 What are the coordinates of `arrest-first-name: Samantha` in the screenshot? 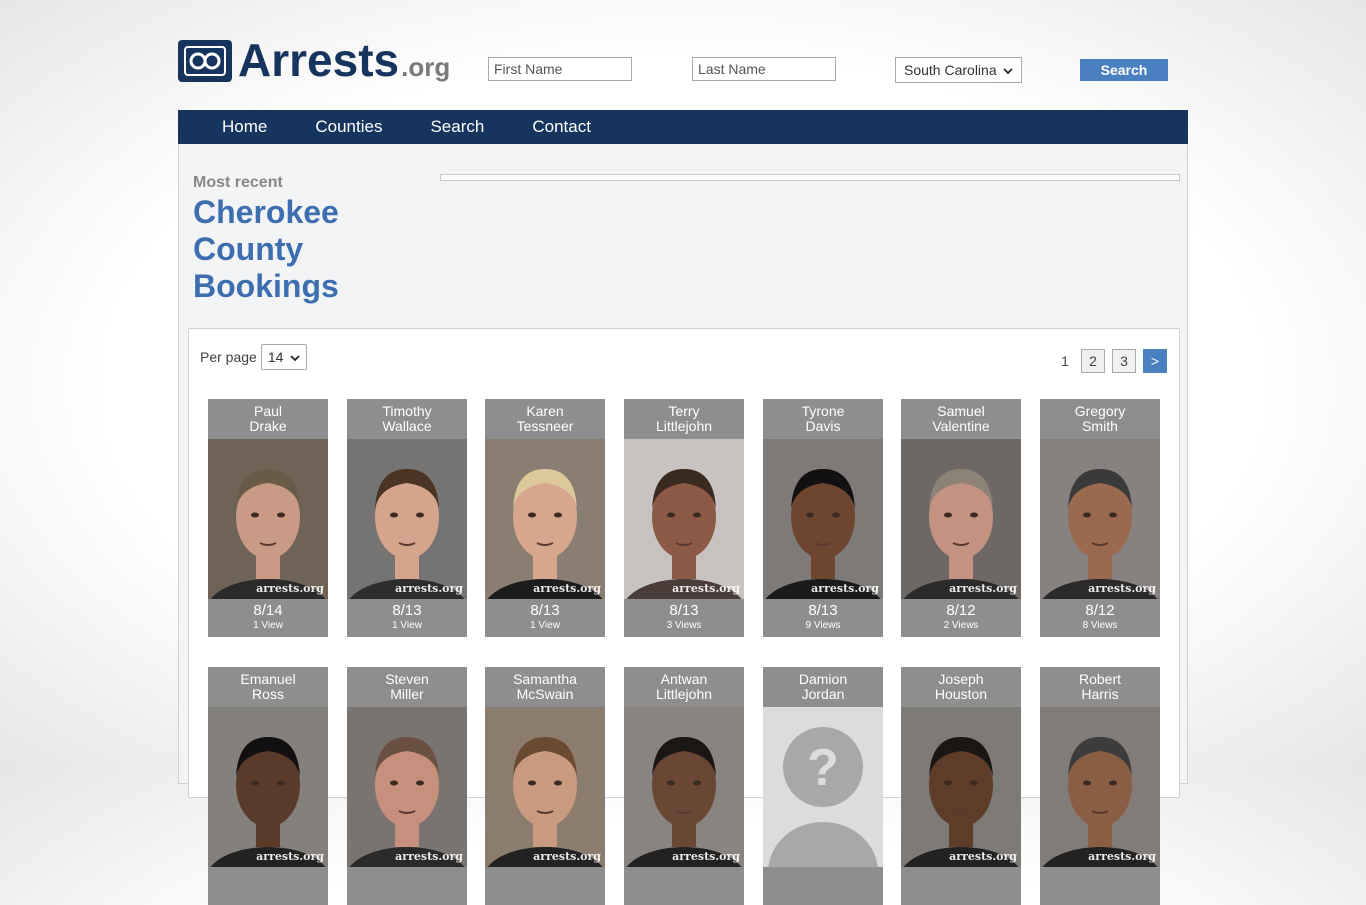 It's located at (545, 679).